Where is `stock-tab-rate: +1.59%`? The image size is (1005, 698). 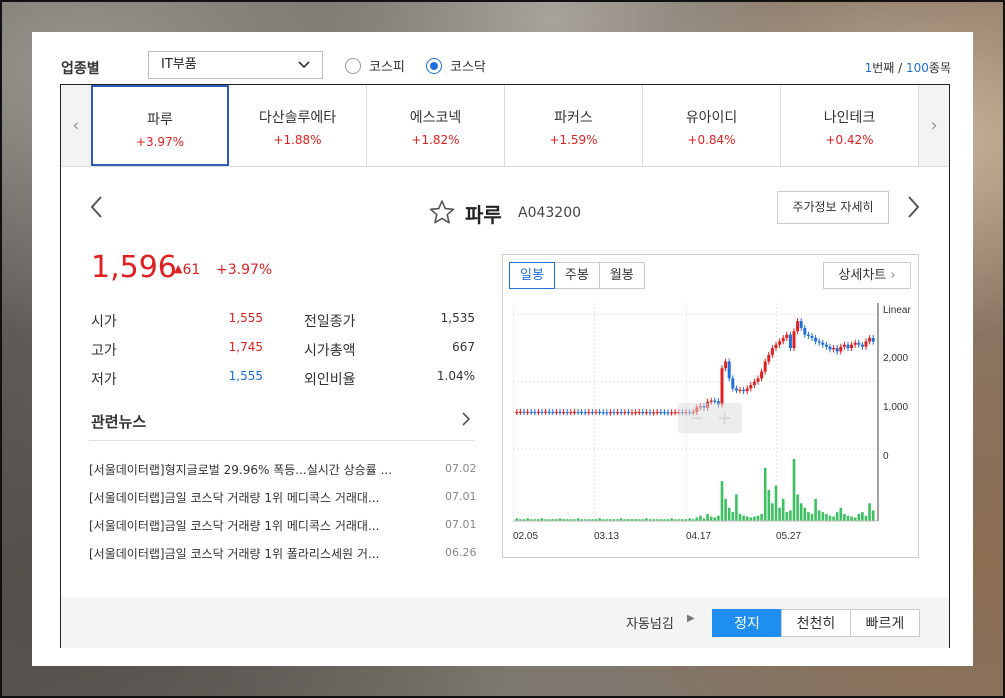 stock-tab-rate: +1.59% is located at coordinates (573, 140).